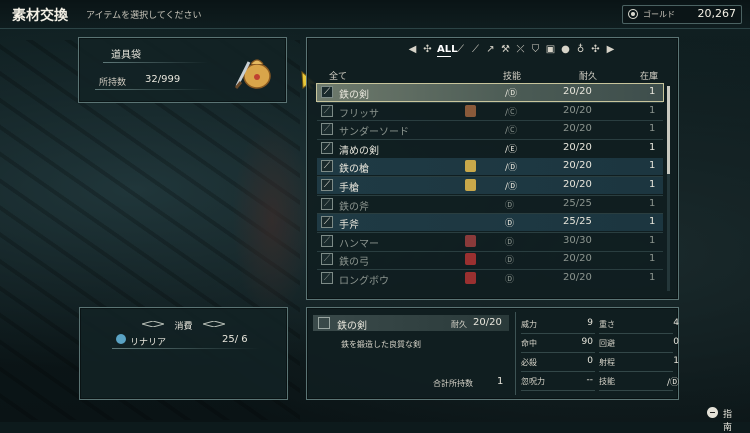  What do you see at coordinates (610, 49) in the screenshot?
I see `arrow-right-icon: ▶` at bounding box center [610, 49].